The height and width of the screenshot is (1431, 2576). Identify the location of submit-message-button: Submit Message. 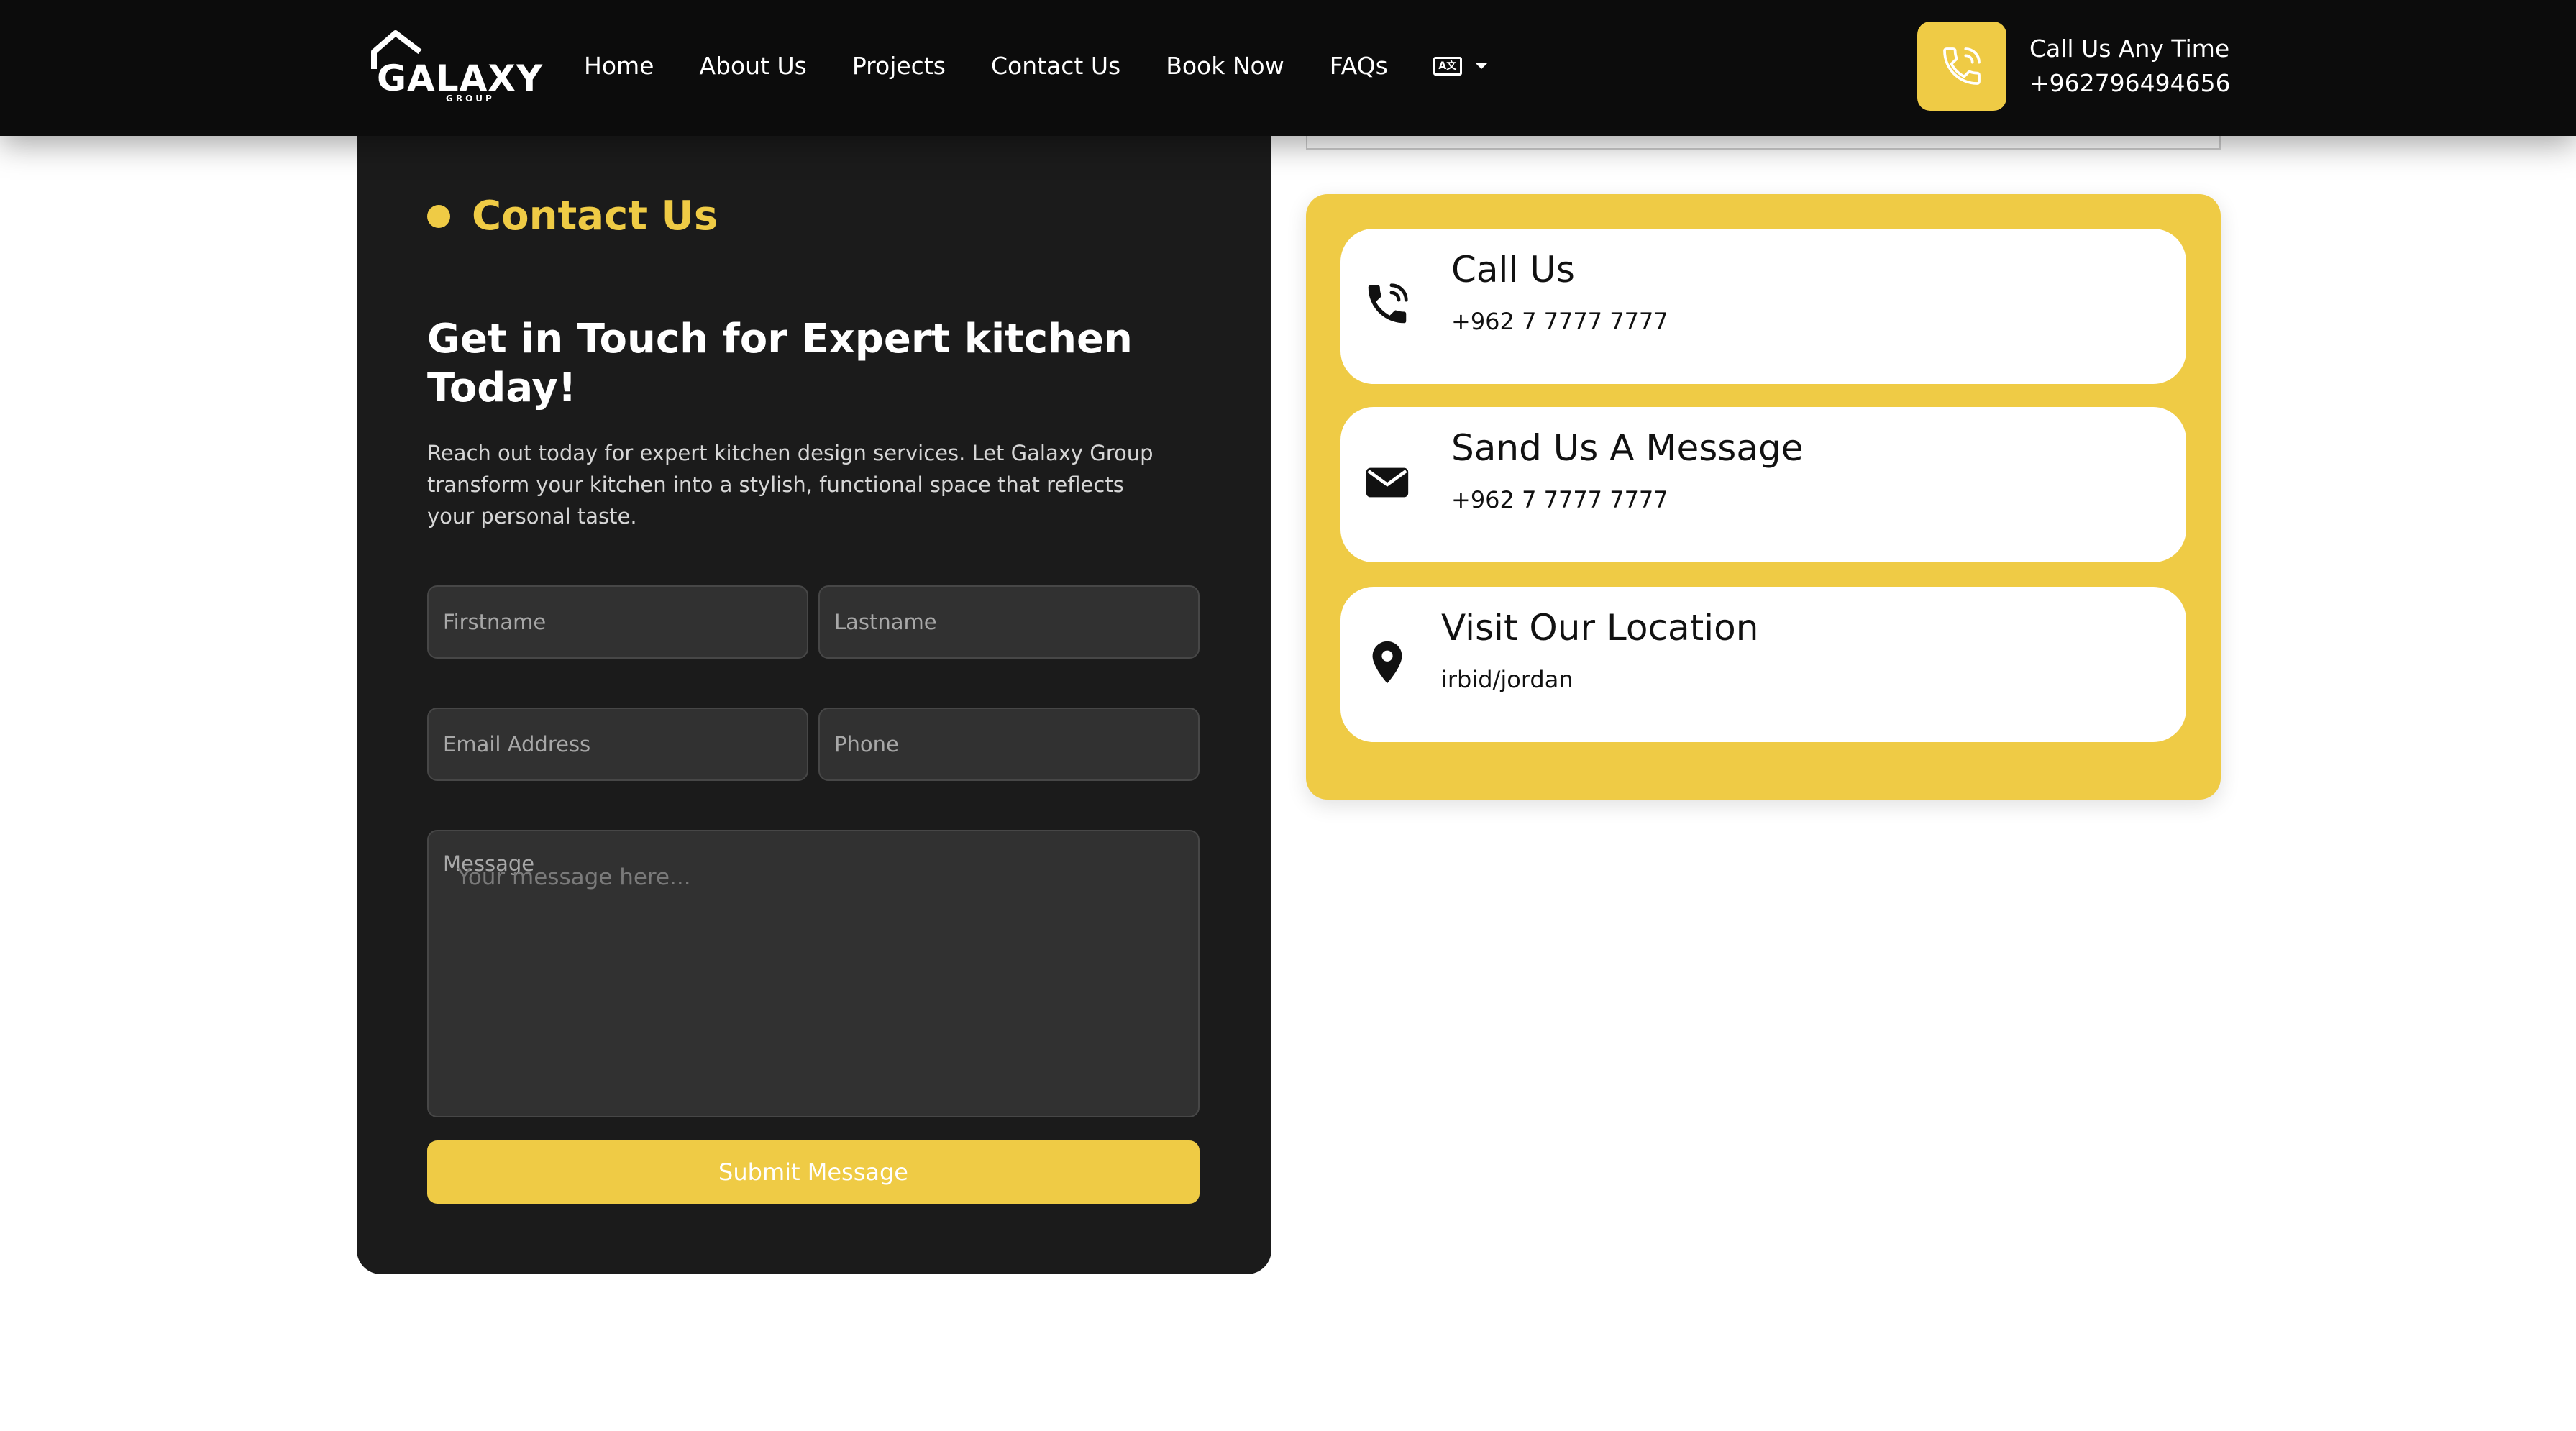
(813, 1172).